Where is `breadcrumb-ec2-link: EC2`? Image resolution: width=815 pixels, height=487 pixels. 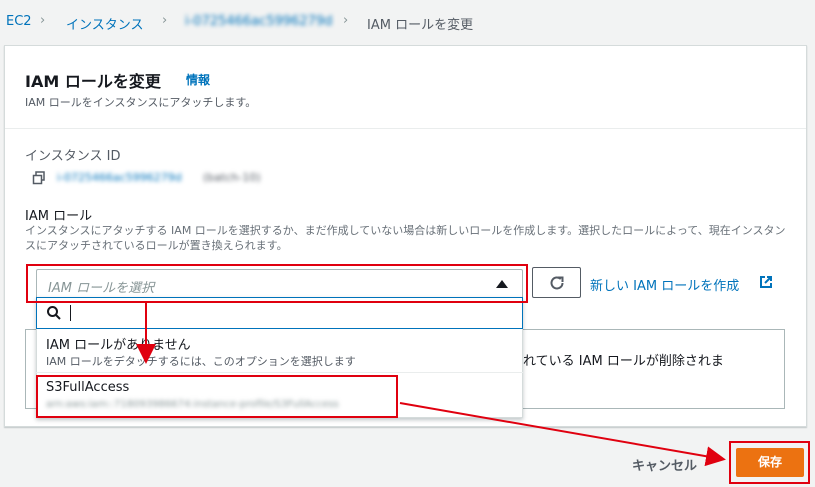 breadcrumb-ec2-link: EC2 is located at coordinates (19, 21).